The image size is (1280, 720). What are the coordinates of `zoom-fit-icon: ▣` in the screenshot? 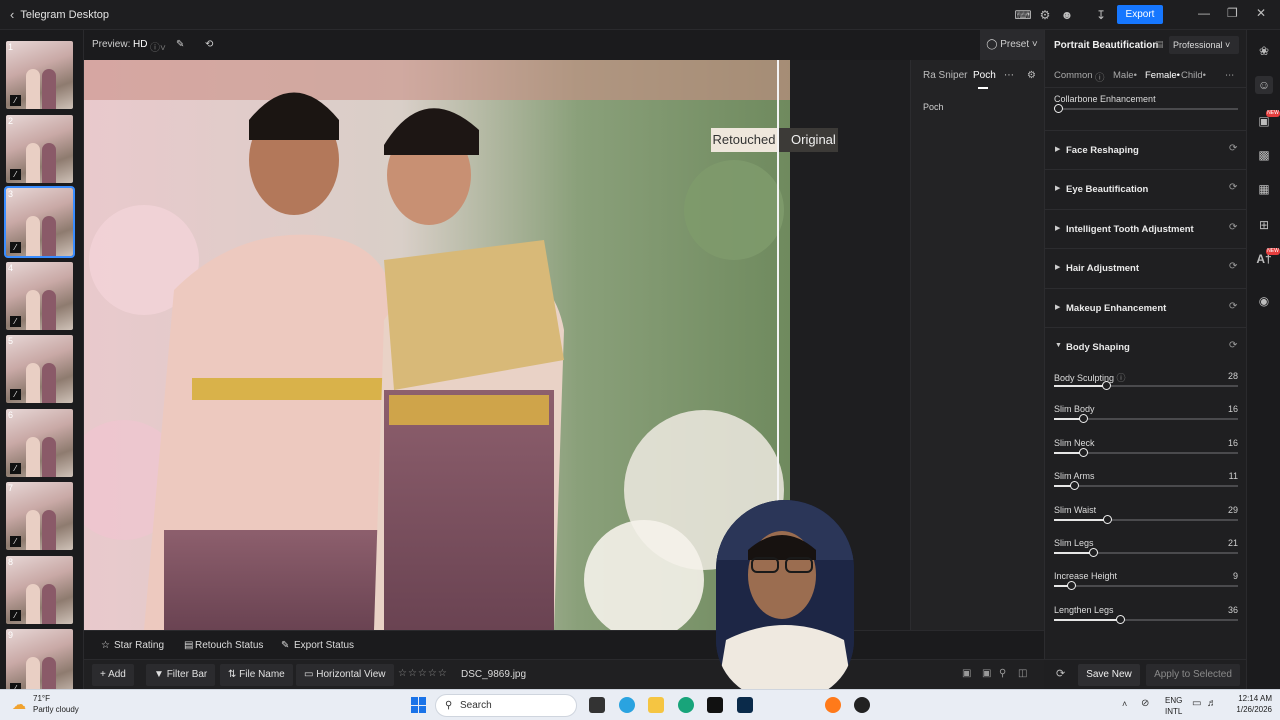 It's located at (986, 673).